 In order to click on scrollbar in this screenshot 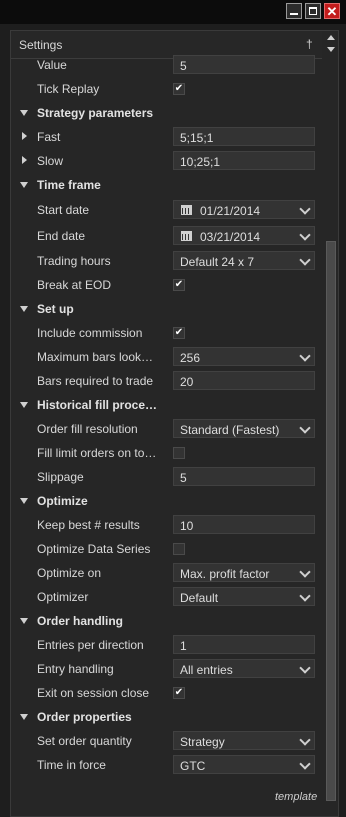, I will do `click(331, 434)`.